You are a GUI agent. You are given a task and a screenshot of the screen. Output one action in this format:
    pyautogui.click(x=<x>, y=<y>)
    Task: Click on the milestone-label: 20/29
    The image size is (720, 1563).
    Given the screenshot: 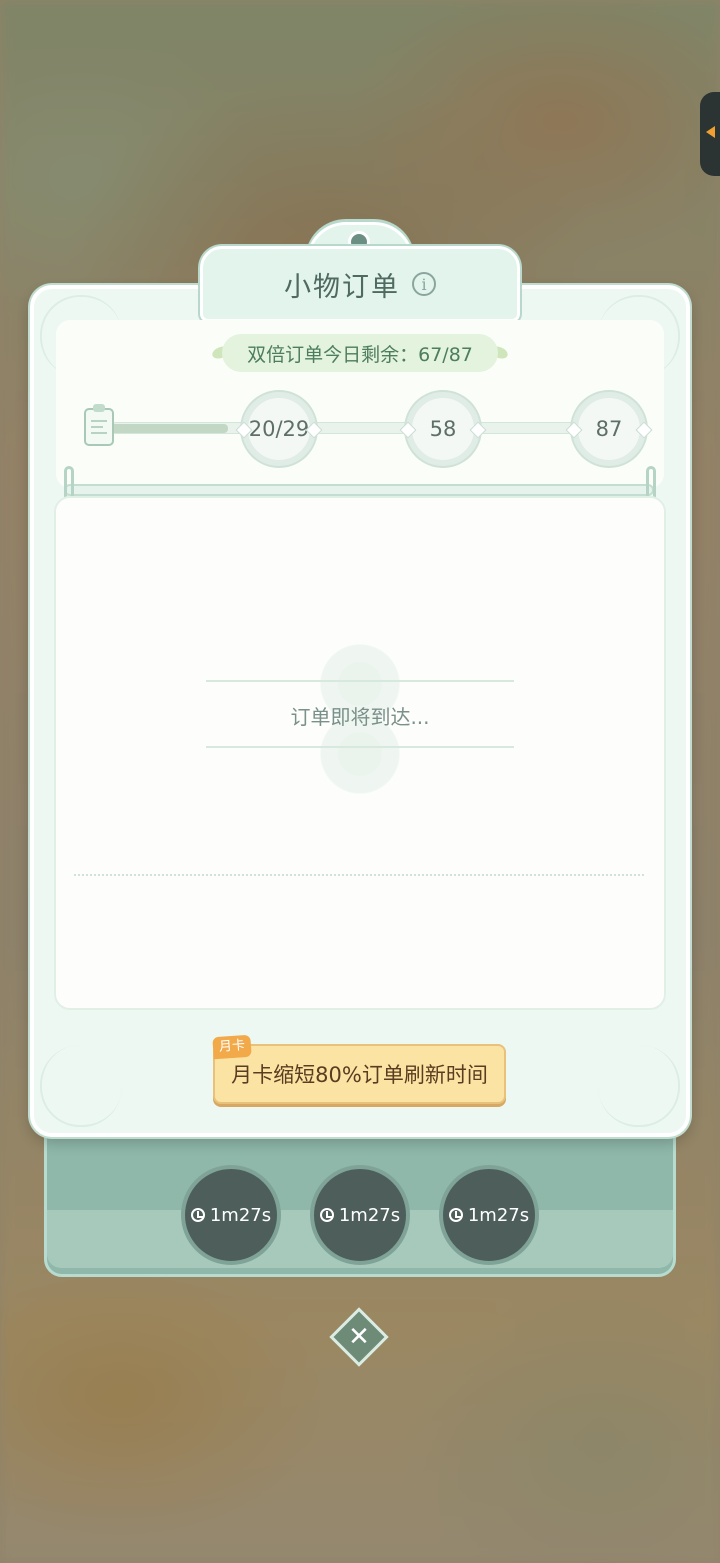 What is the action you would take?
    pyautogui.click(x=279, y=429)
    